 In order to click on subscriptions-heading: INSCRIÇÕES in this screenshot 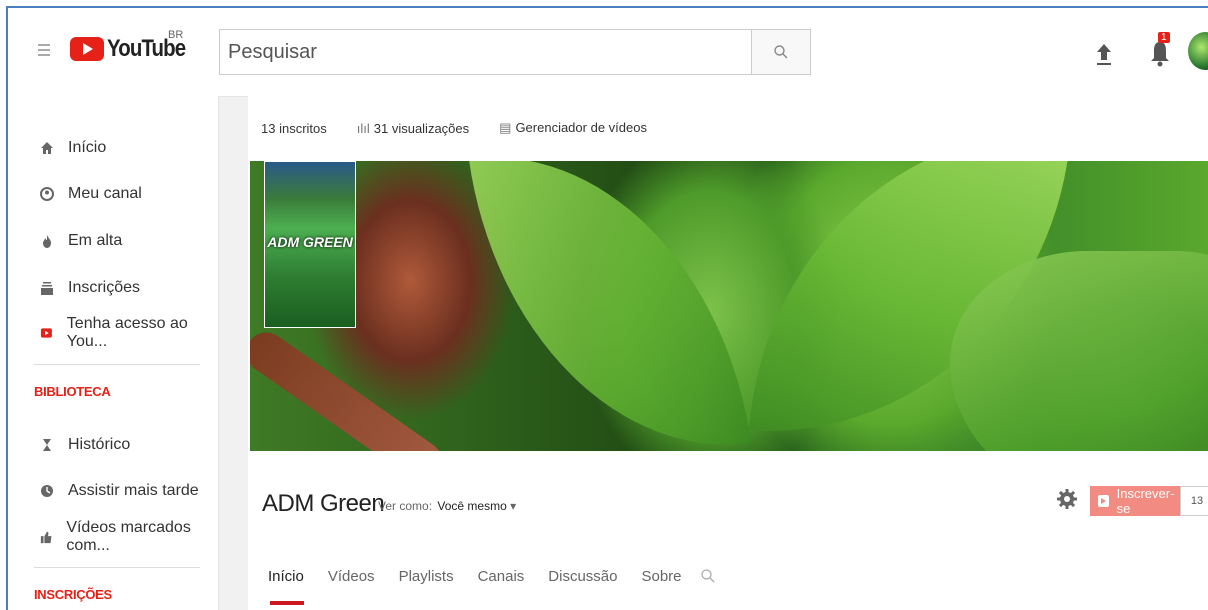, I will do `click(73, 594)`.